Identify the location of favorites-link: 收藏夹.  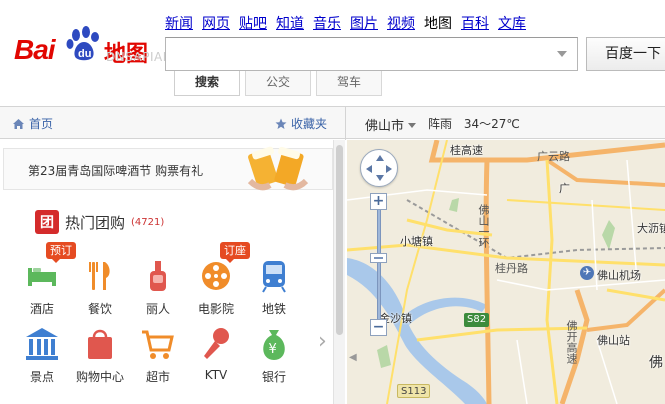
(301, 123).